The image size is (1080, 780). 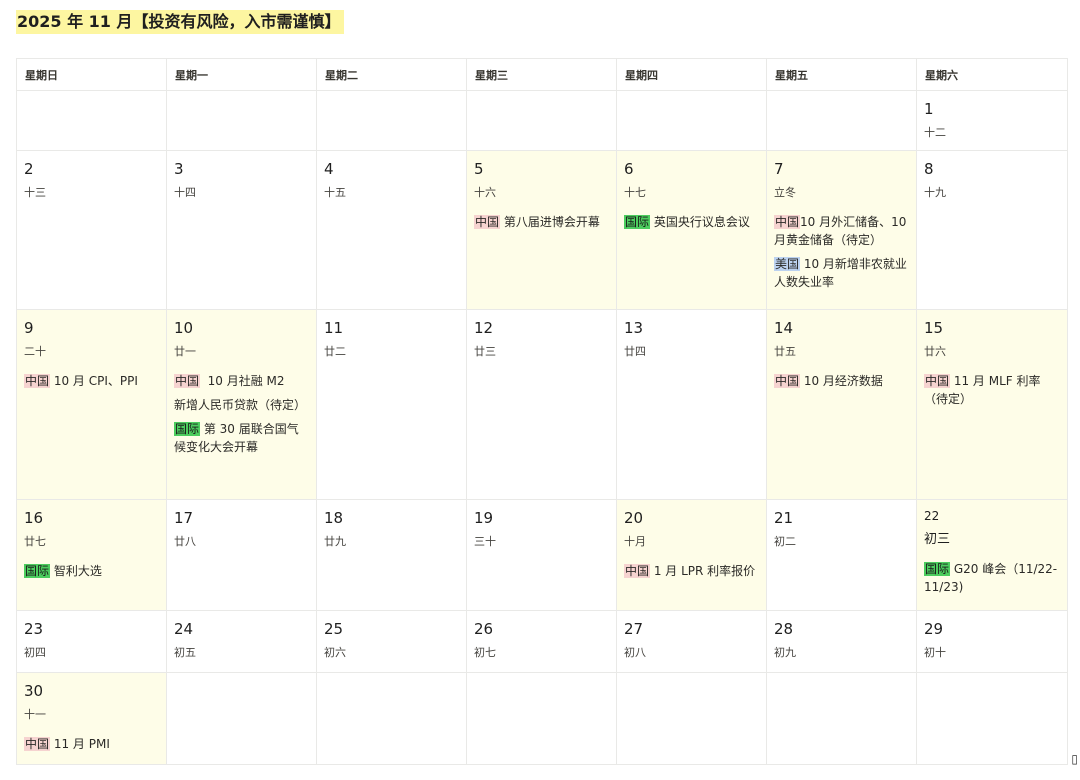 I want to click on calendar-event: 中国 11 月 PMI, so click(x=92, y=744).